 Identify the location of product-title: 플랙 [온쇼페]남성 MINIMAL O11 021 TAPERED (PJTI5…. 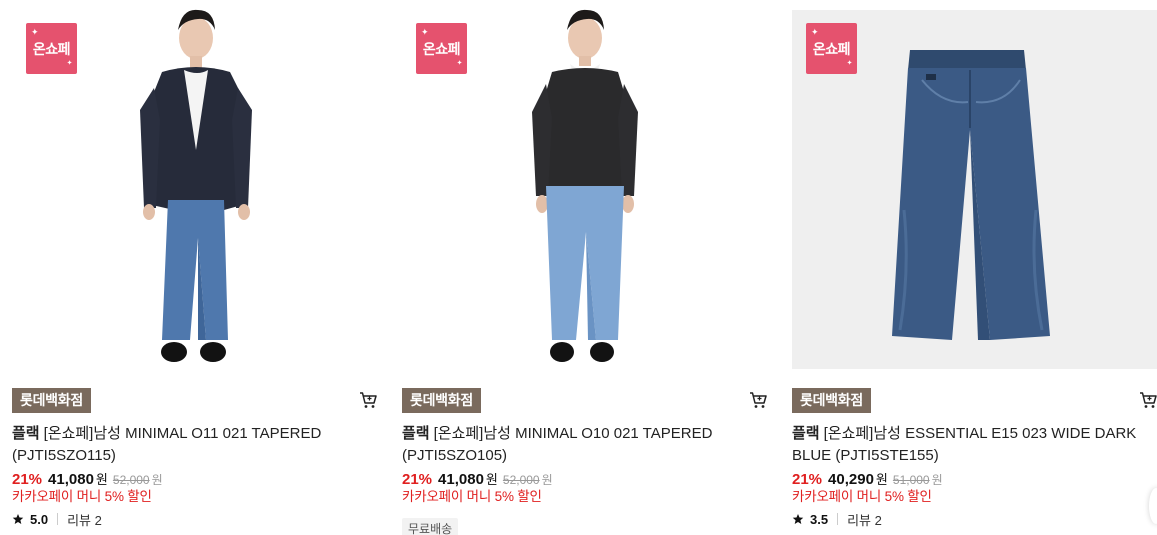
(187, 445).